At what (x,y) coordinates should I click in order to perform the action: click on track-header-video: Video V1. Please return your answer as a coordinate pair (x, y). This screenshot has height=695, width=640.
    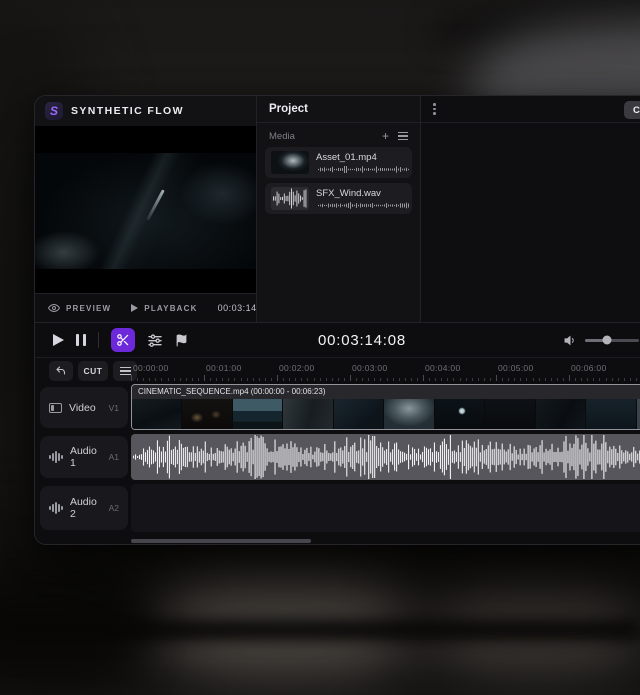
    Looking at the image, I should click on (84, 407).